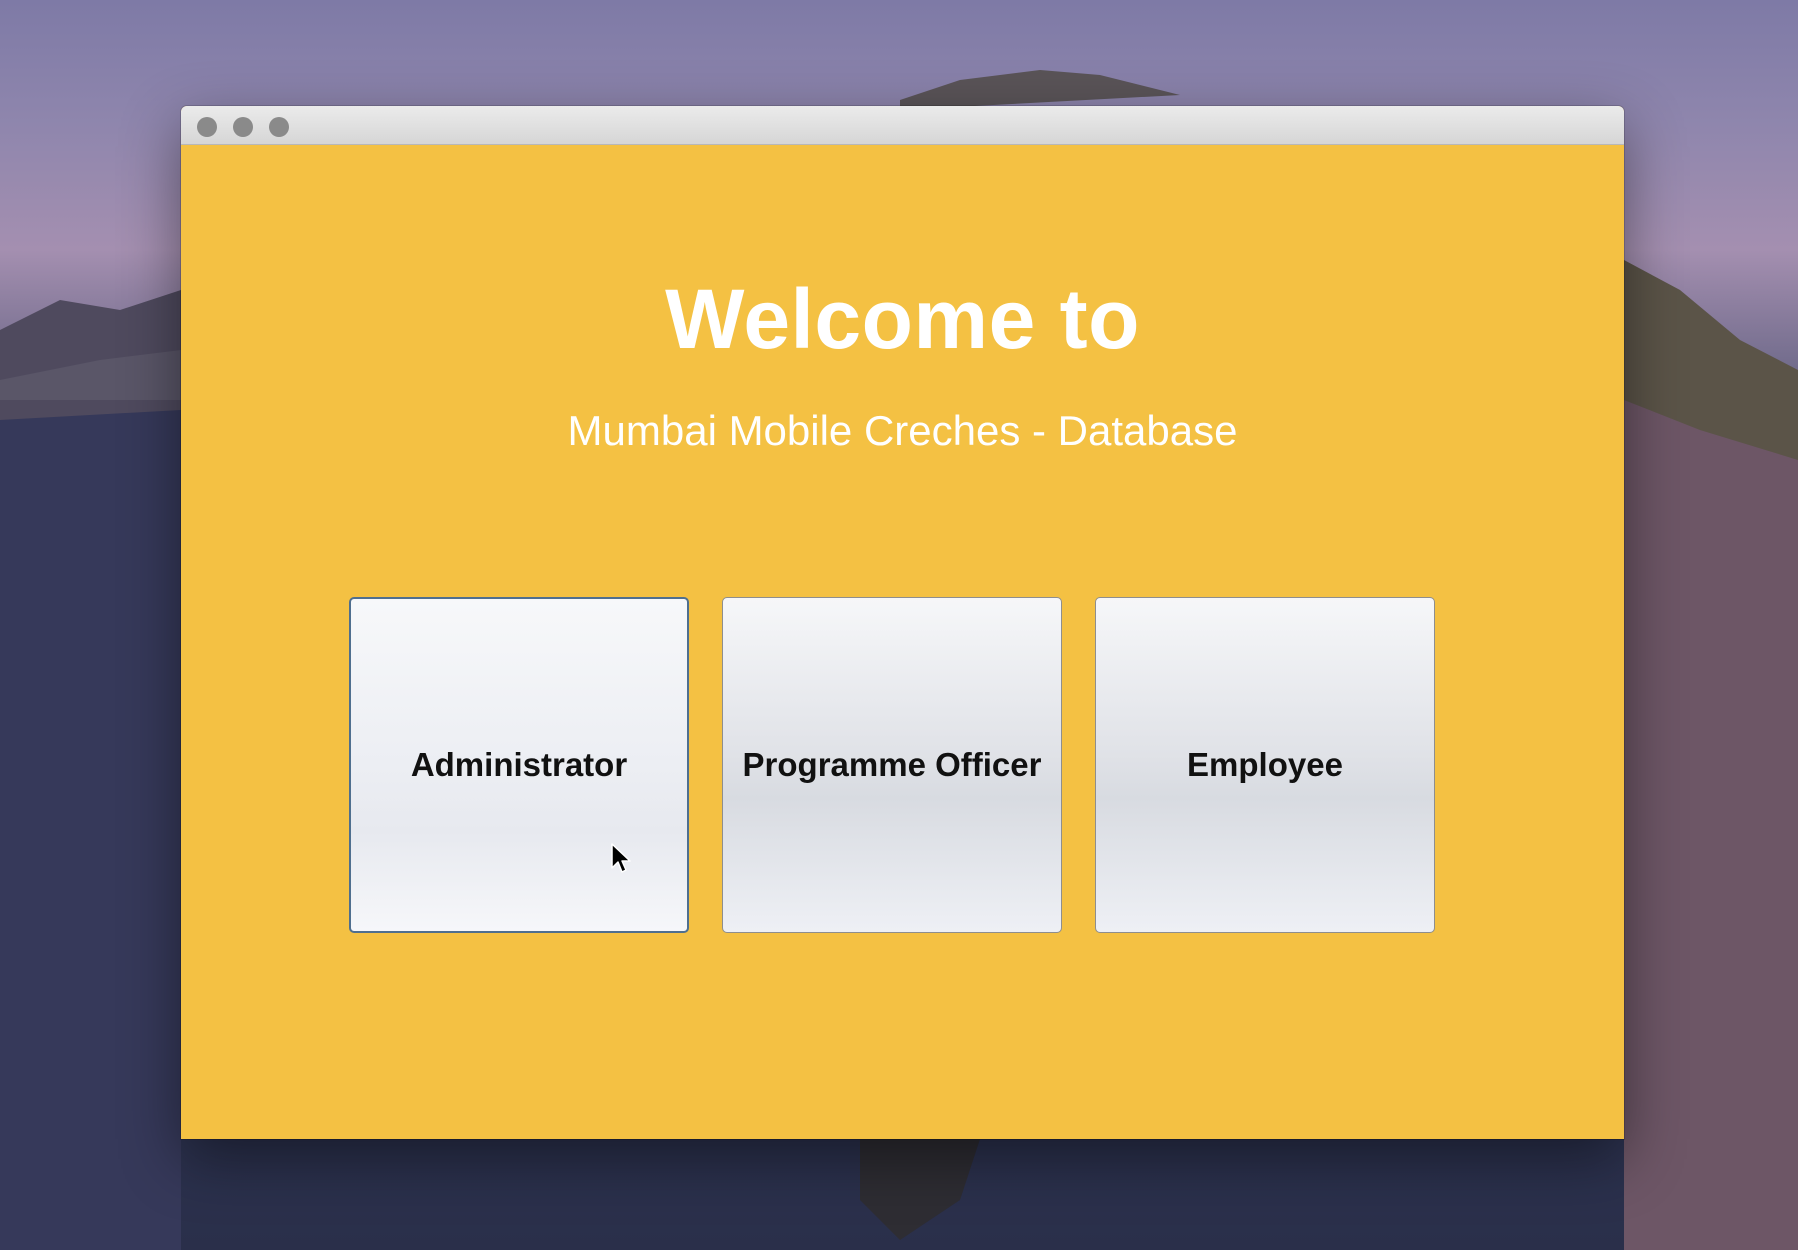 The image size is (1798, 1250). Describe the element at coordinates (519, 765) in the screenshot. I see `administrator-button: Administrator` at that location.